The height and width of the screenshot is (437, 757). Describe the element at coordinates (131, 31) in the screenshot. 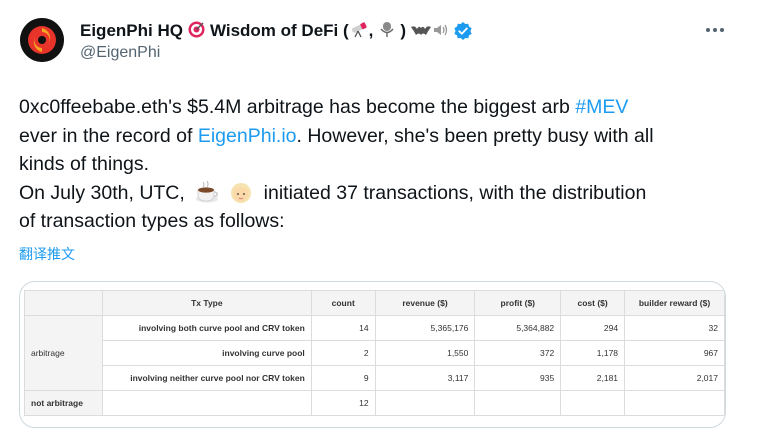

I see `display-name: EigenPhi HQ` at that location.